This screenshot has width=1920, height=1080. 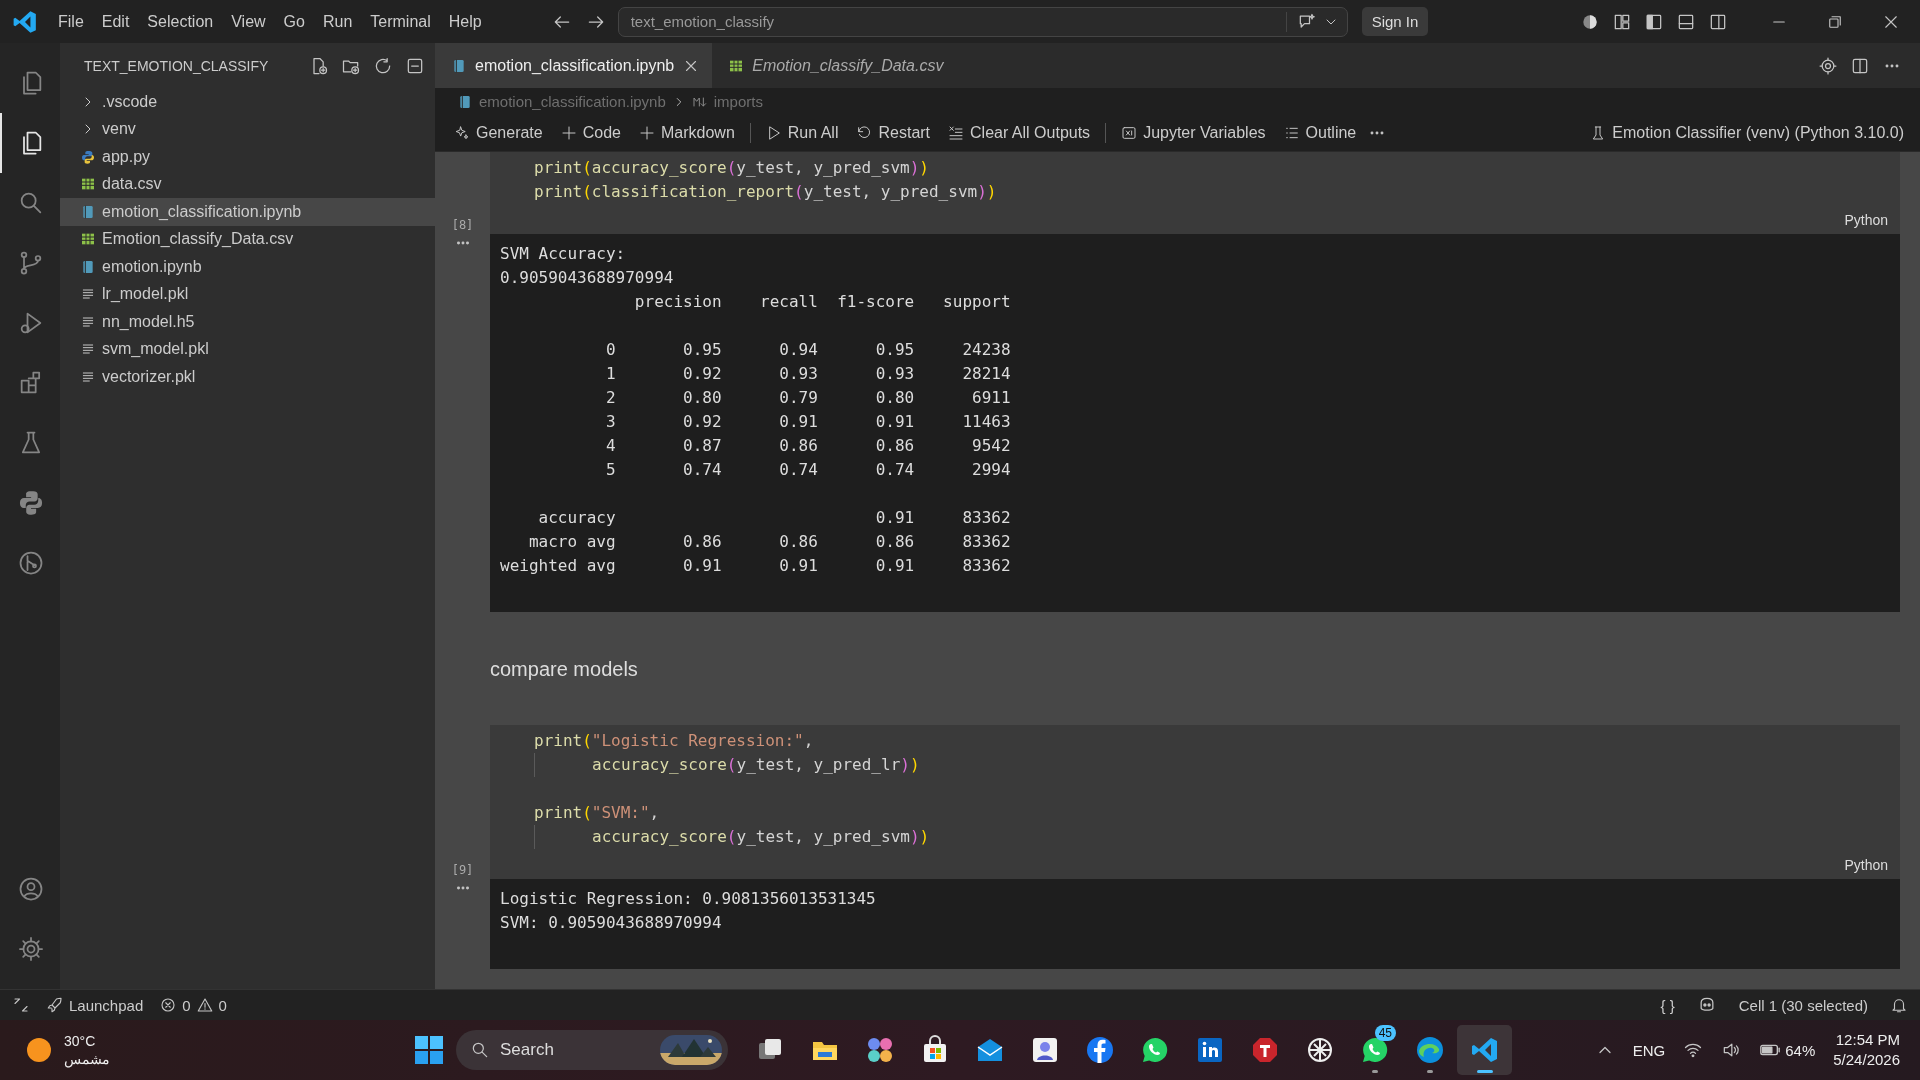 What do you see at coordinates (247, 349) in the screenshot?
I see `file-tree-item: svm_model.pkl` at bounding box center [247, 349].